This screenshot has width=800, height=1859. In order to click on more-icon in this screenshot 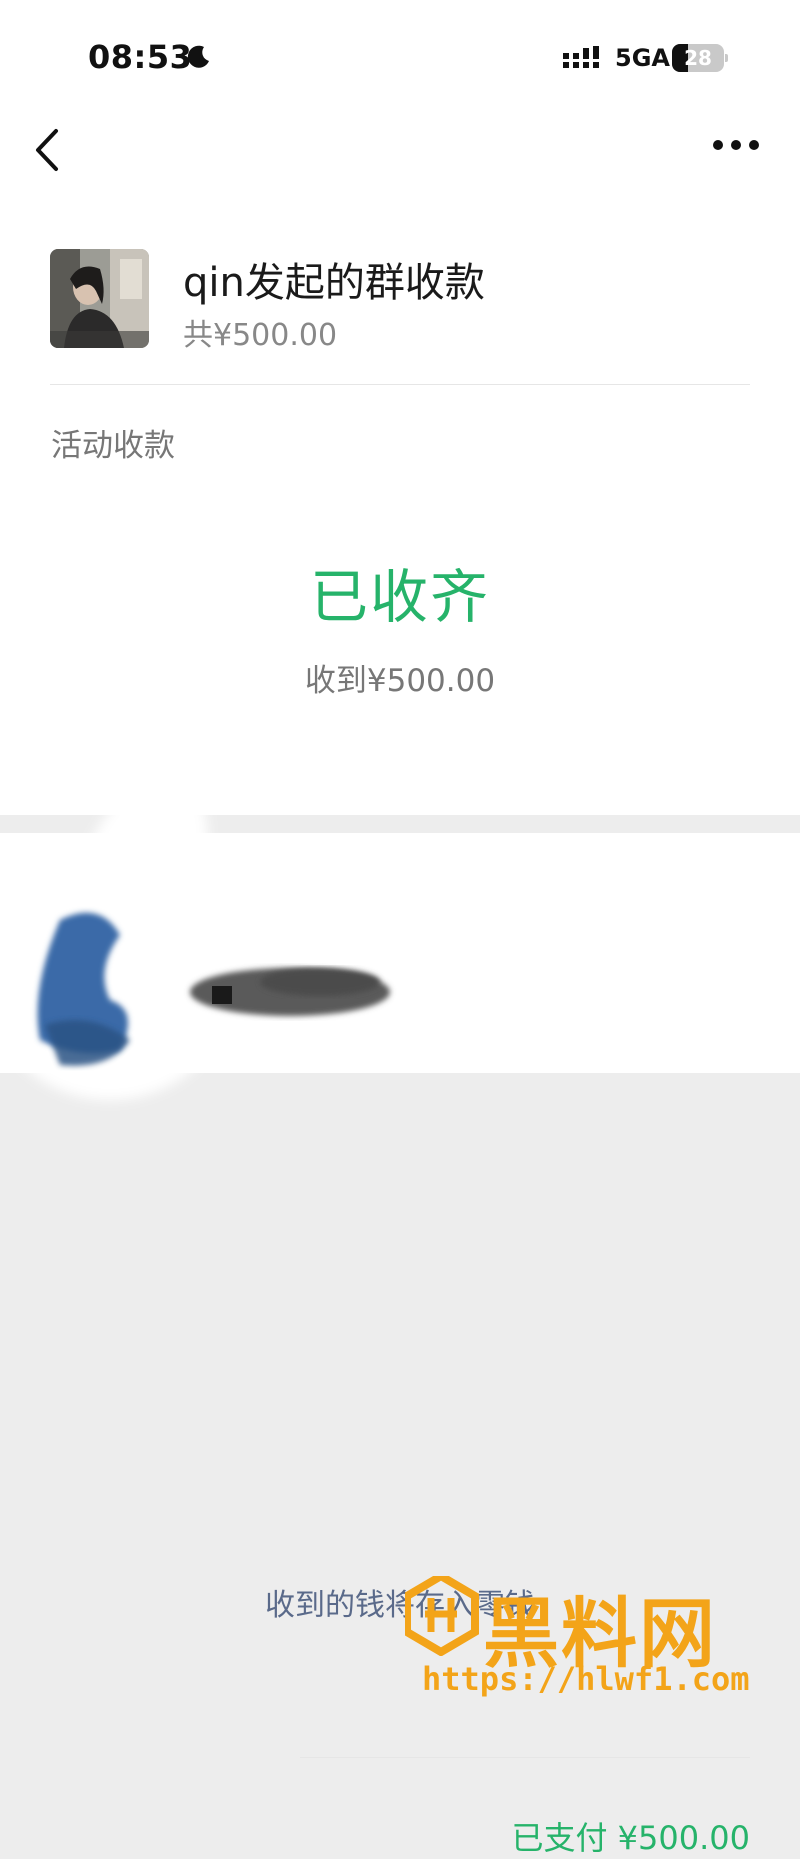, I will do `click(736, 145)`.